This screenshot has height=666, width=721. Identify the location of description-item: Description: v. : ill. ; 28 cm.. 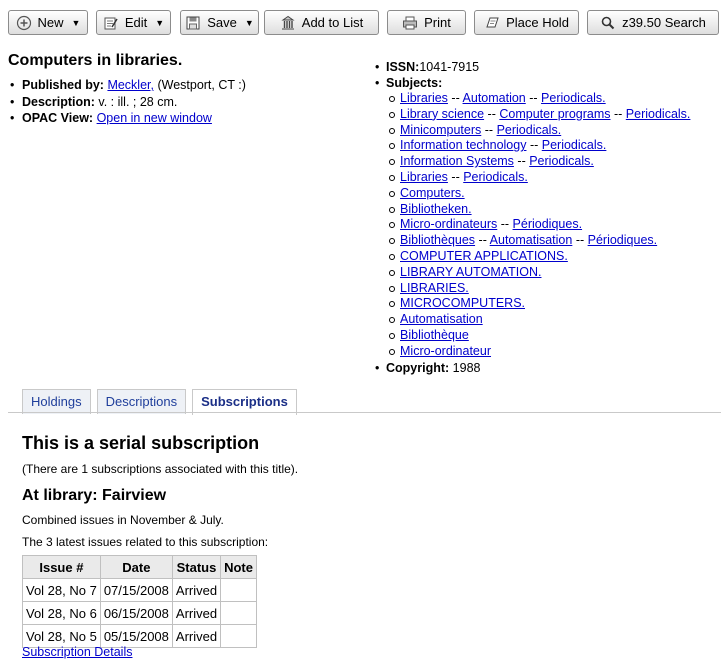
(127, 102).